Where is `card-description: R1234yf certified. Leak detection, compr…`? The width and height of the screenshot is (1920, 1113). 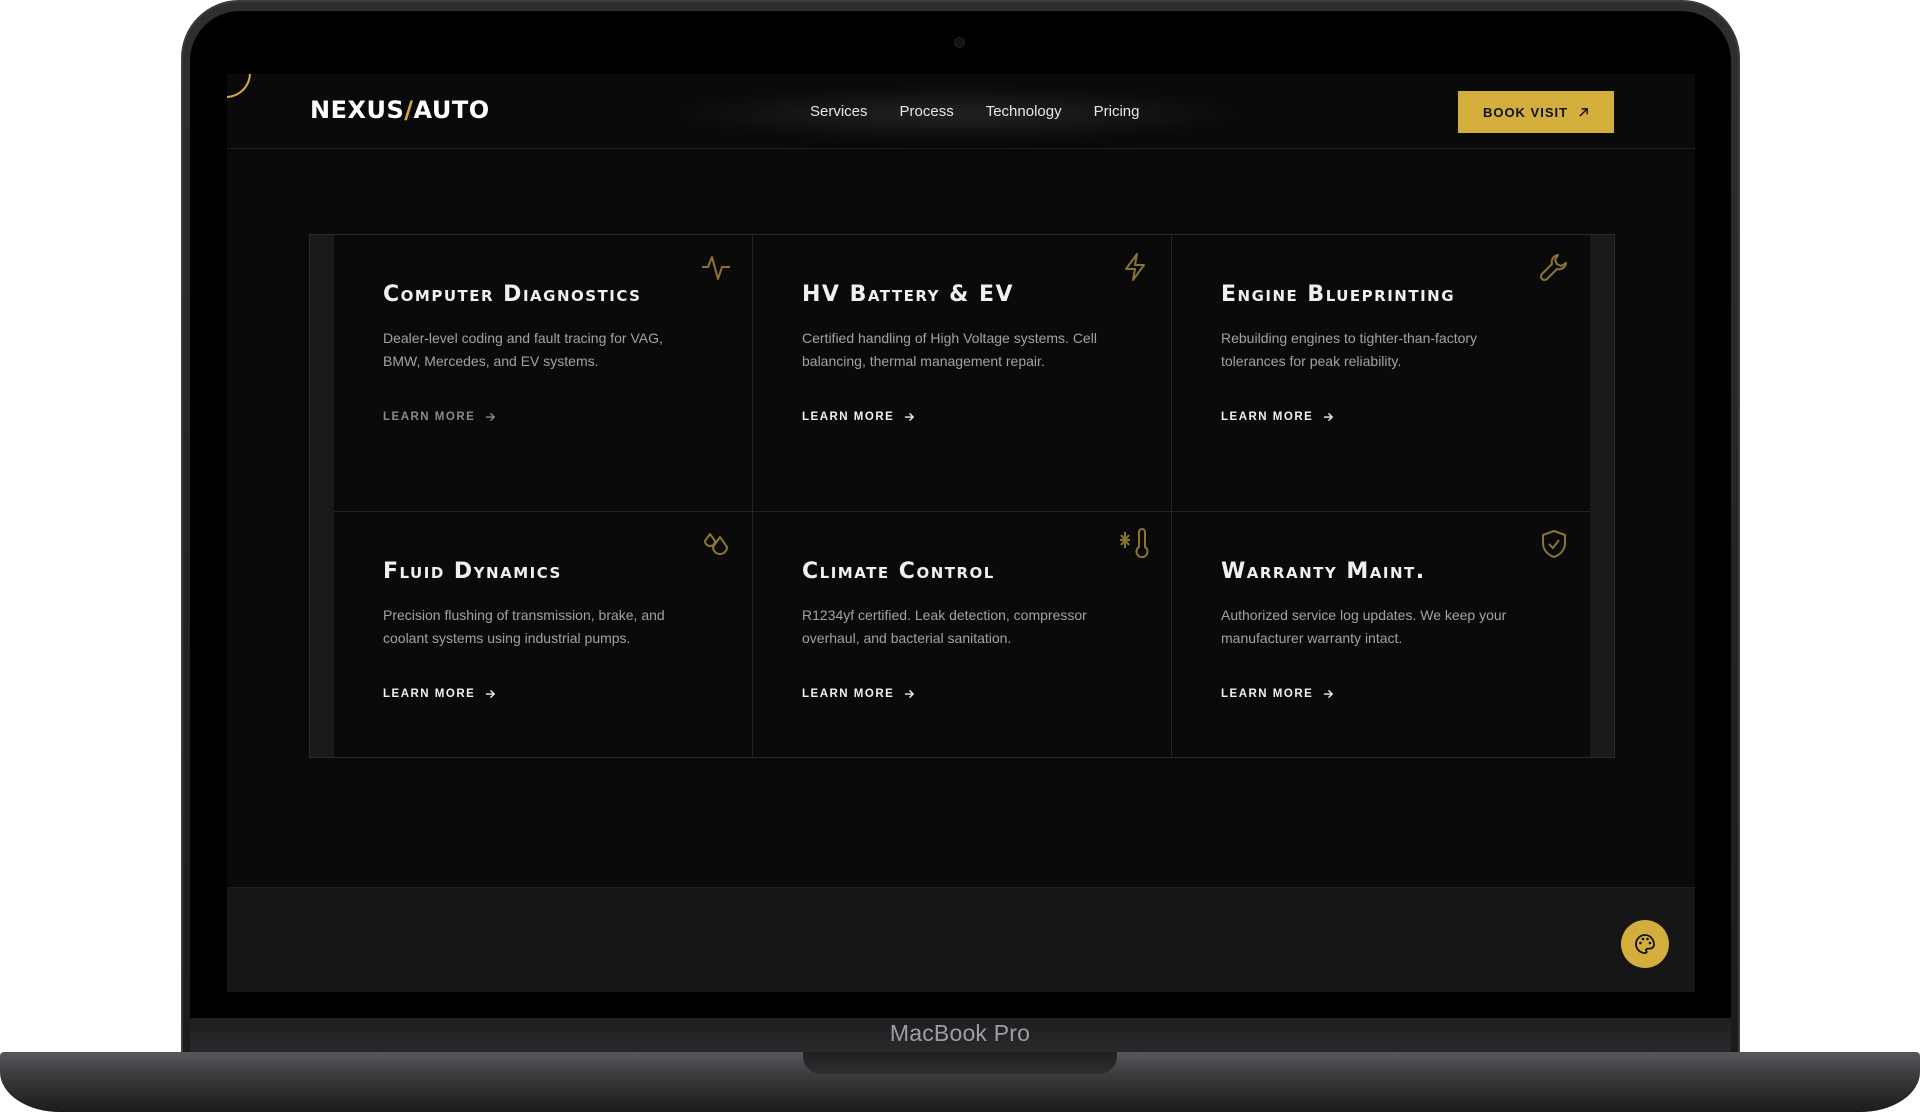 card-description: R1234yf certified. Leak detection, compr… is located at coordinates (944, 626).